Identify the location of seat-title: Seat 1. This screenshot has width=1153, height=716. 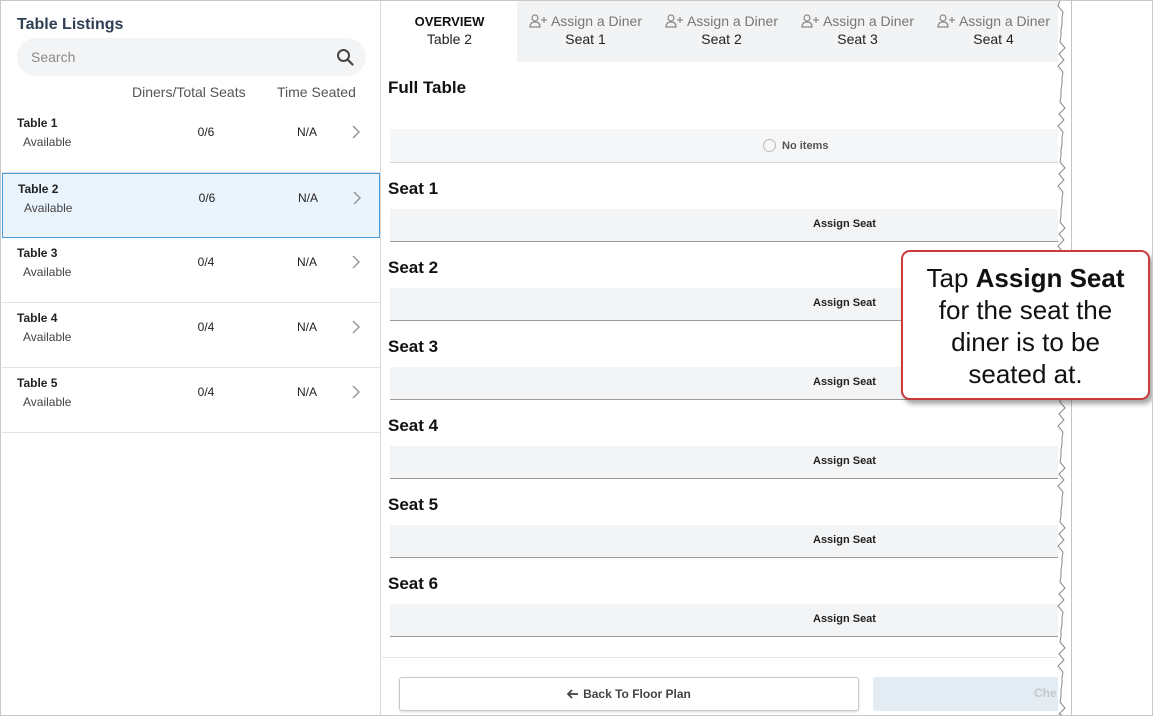
(413, 188).